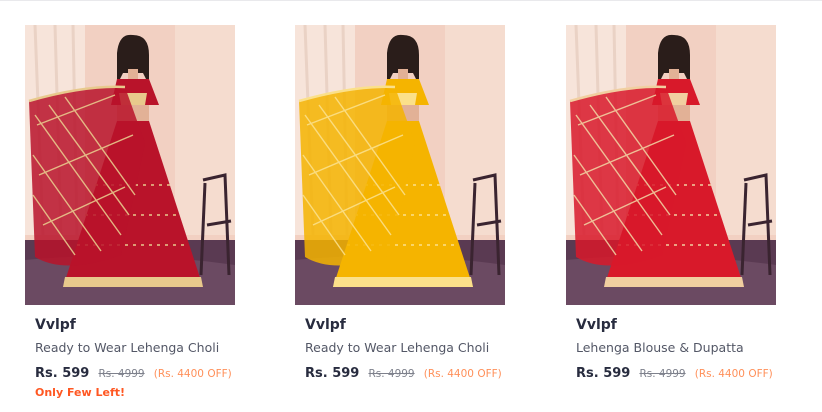  I want to click on stock-note: Only Few Left!, so click(80, 392).